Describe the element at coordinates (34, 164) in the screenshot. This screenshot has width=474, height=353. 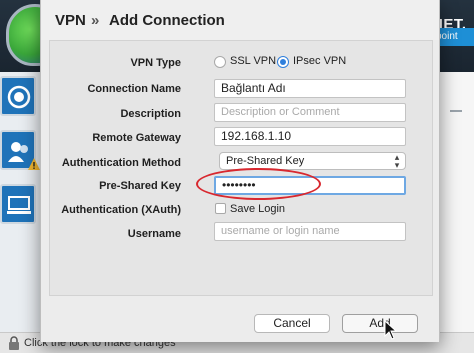
I see `warning-icon` at that location.